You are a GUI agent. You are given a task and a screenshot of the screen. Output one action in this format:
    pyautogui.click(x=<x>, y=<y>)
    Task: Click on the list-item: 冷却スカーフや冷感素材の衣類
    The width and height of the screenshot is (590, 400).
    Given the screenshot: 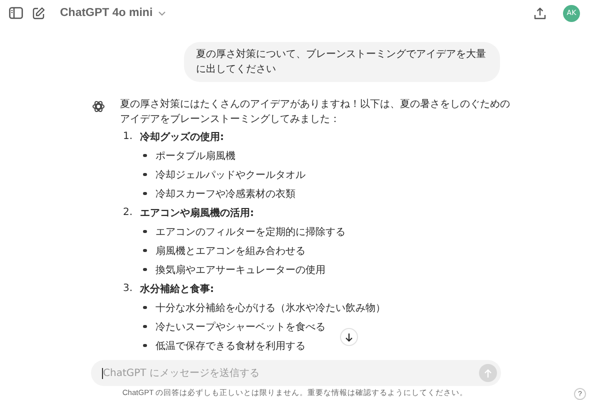 What is the action you would take?
    pyautogui.click(x=226, y=194)
    